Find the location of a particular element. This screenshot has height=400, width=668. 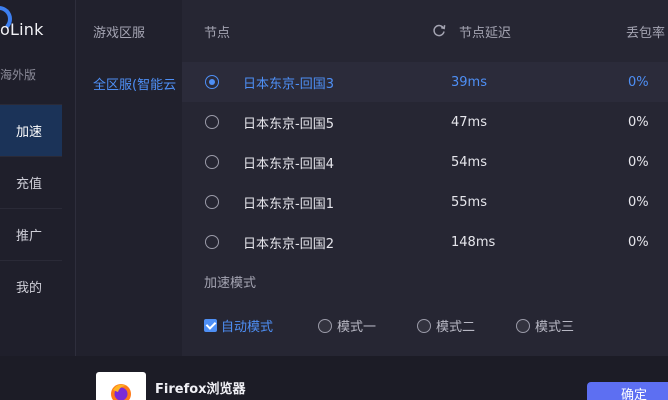

left-nav: oLink 海外版 加速 充值 推广 我的 is located at coordinates (38, 178).